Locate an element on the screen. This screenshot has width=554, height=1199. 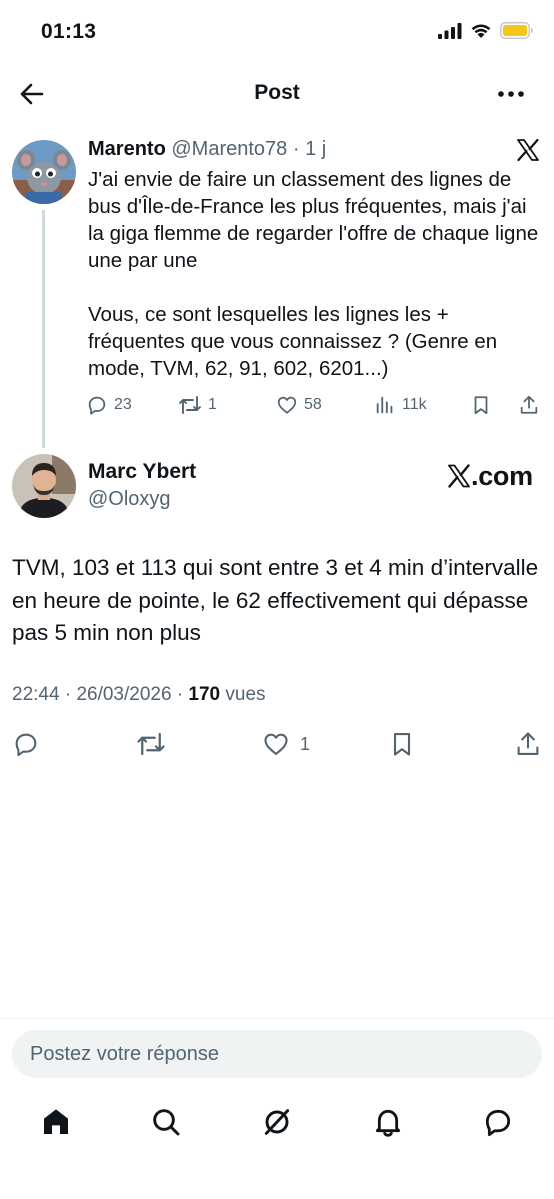
nav-search is located at coordinates (166, 1122).